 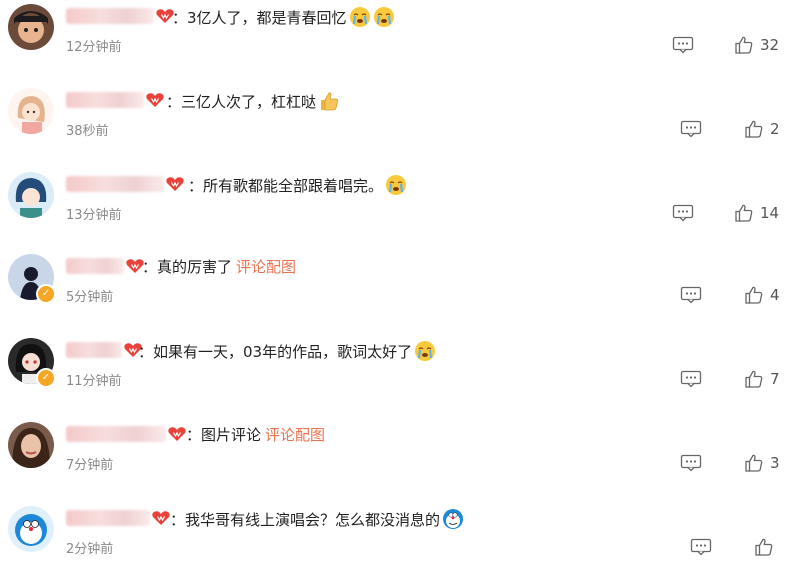 What do you see at coordinates (187, 267) in the screenshot?
I see `comment-body: ：真的厉害了` at bounding box center [187, 267].